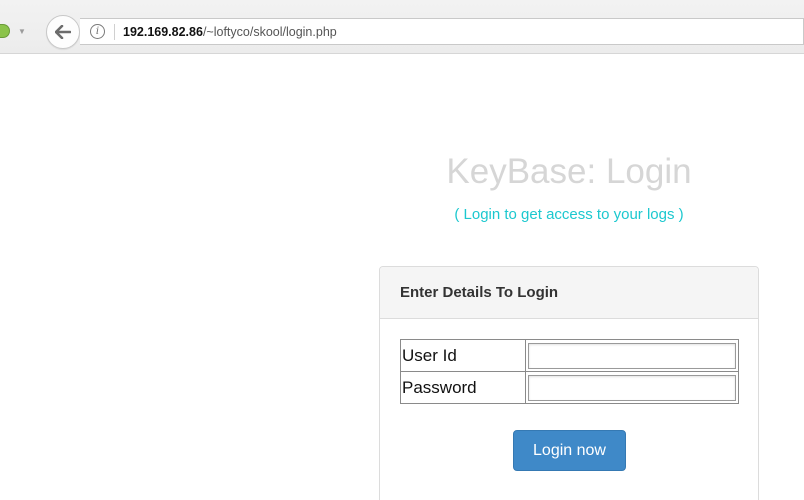 The height and width of the screenshot is (500, 804). I want to click on login-form-table: User Id Password, so click(569, 371).